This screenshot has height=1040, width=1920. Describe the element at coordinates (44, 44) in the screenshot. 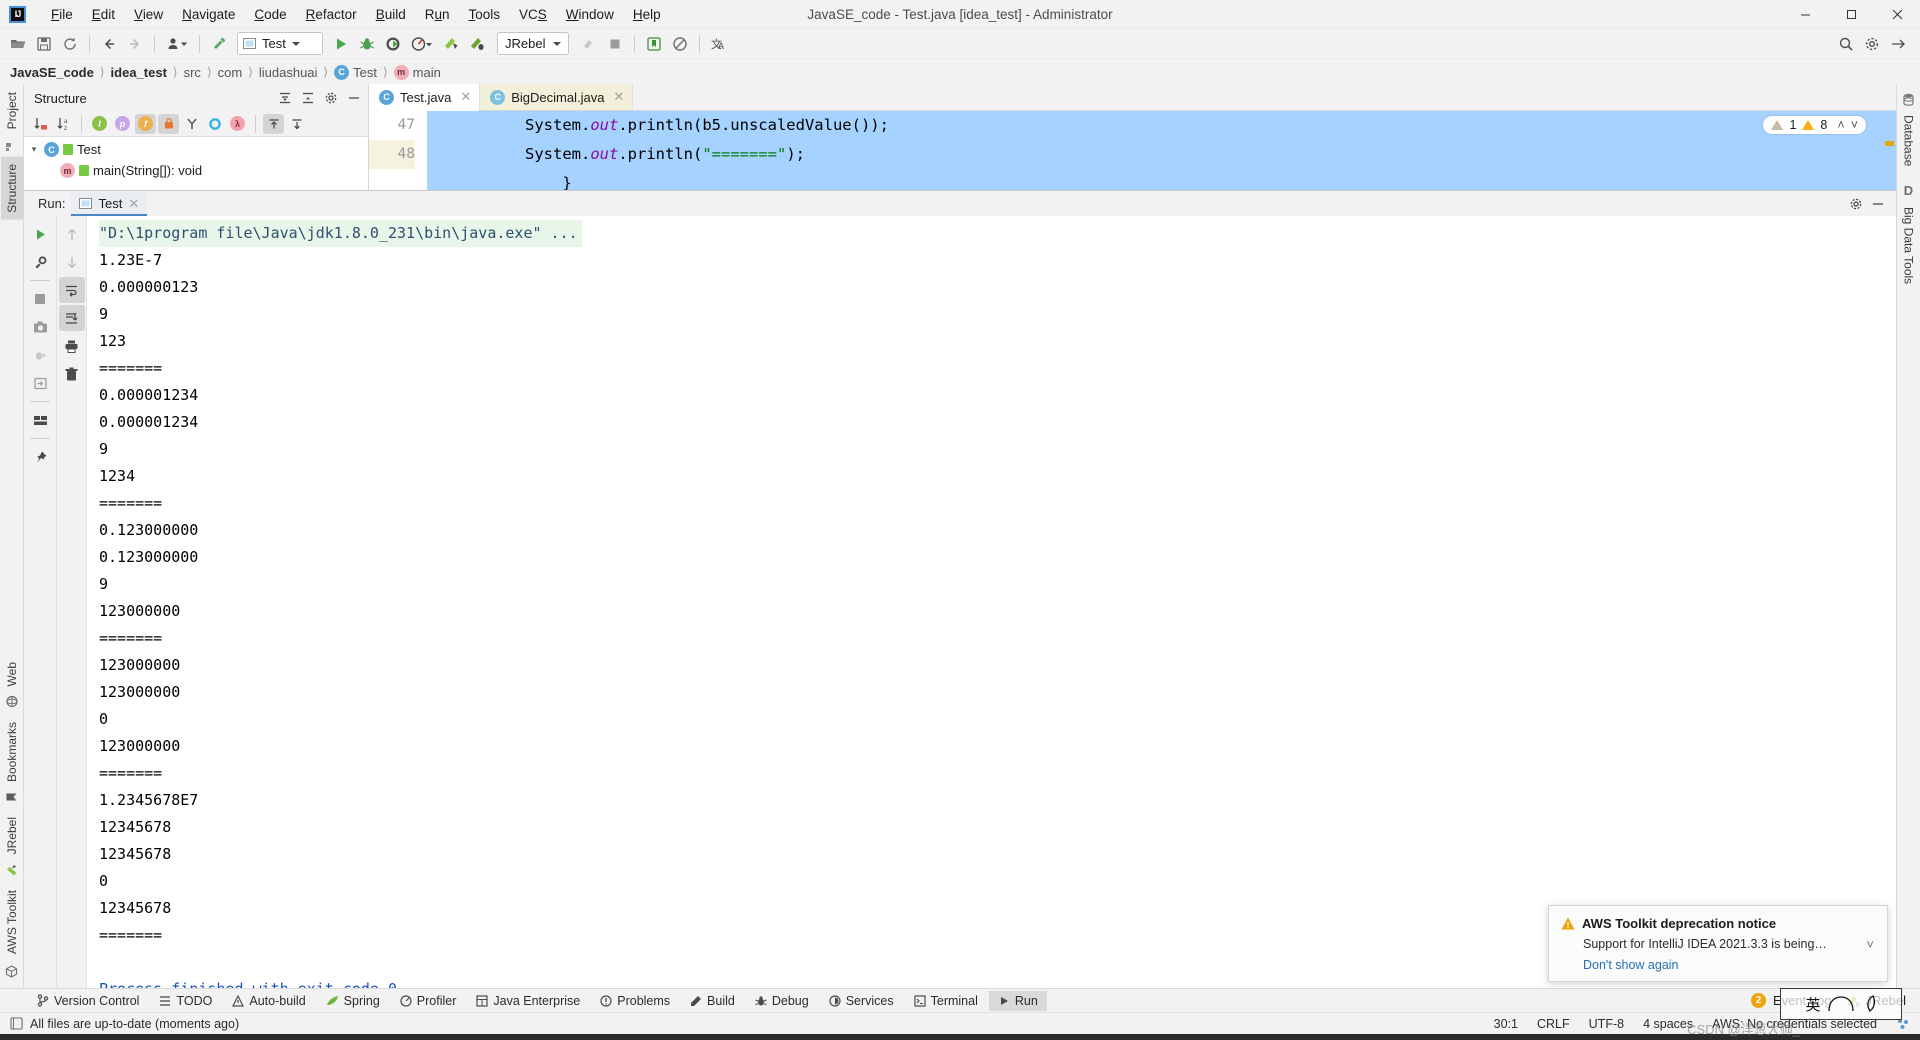

I see `save-icon` at that location.